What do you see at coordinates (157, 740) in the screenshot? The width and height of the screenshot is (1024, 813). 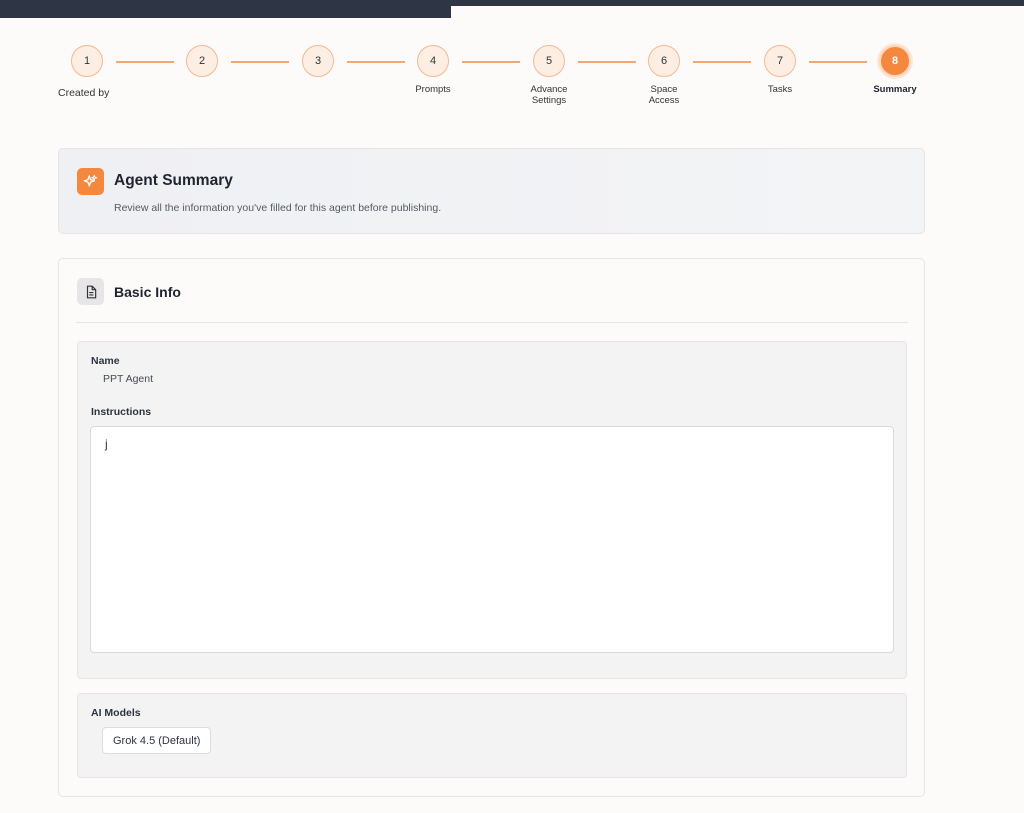 I see `model-chip: Grok 4.5 (Default)` at bounding box center [157, 740].